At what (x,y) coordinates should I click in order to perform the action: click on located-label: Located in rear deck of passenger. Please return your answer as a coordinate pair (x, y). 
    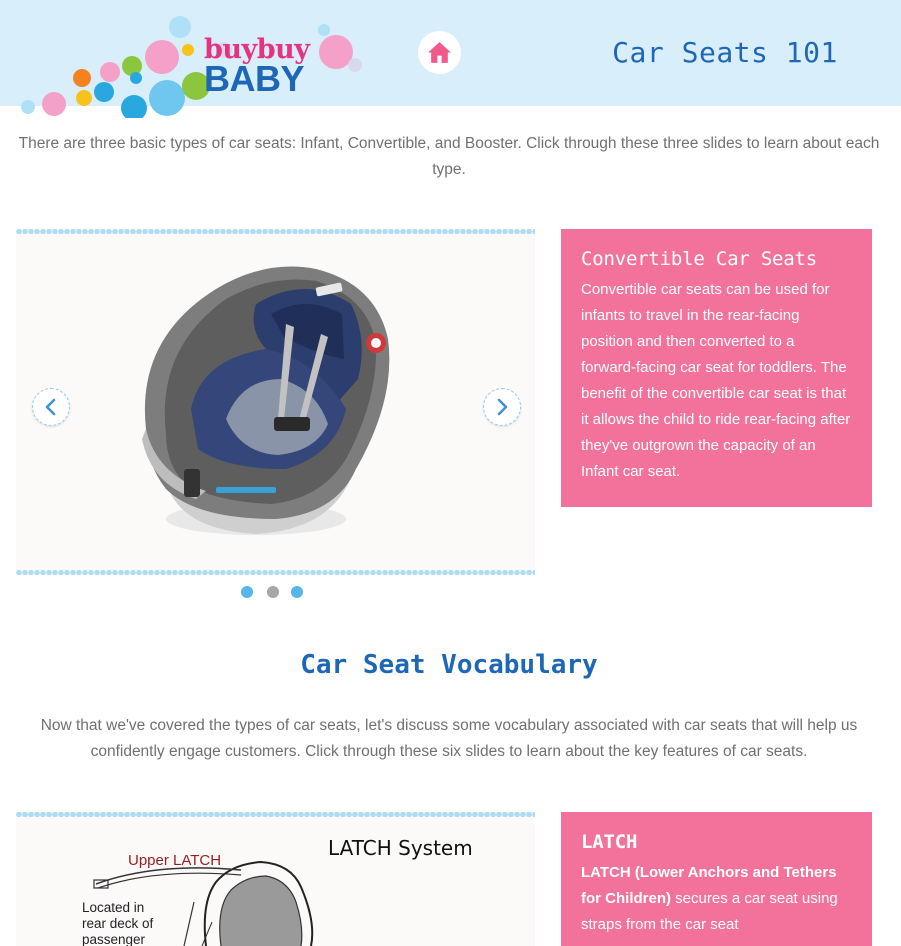
    Looking at the image, I should click on (117, 923).